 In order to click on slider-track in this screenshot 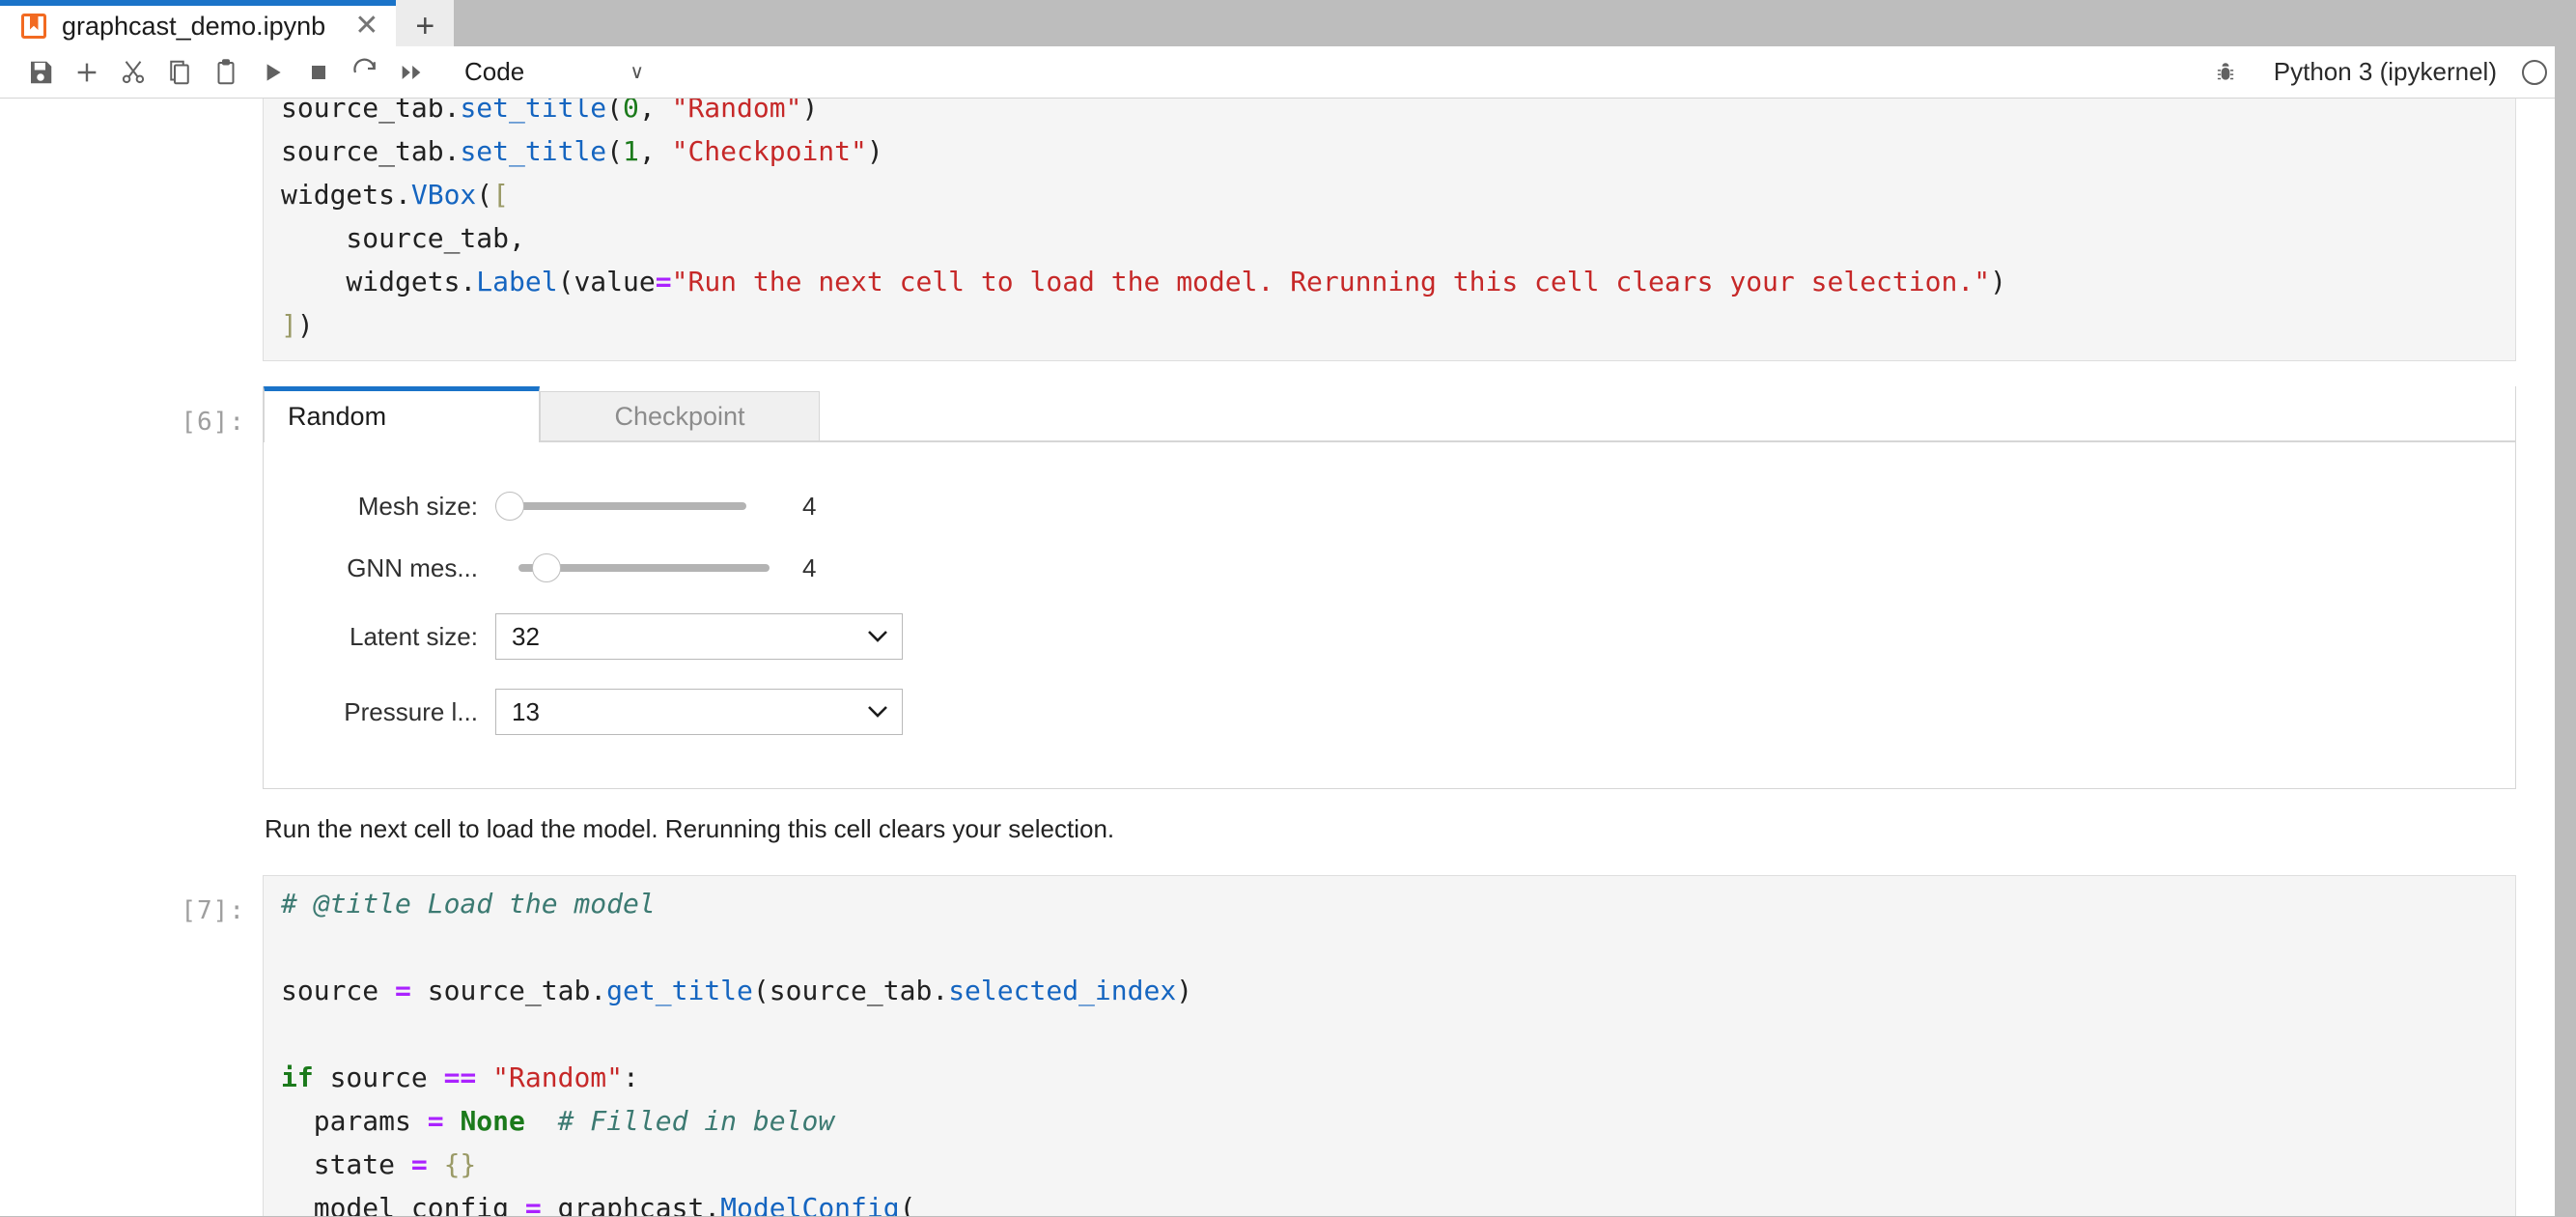, I will do `click(621, 506)`.